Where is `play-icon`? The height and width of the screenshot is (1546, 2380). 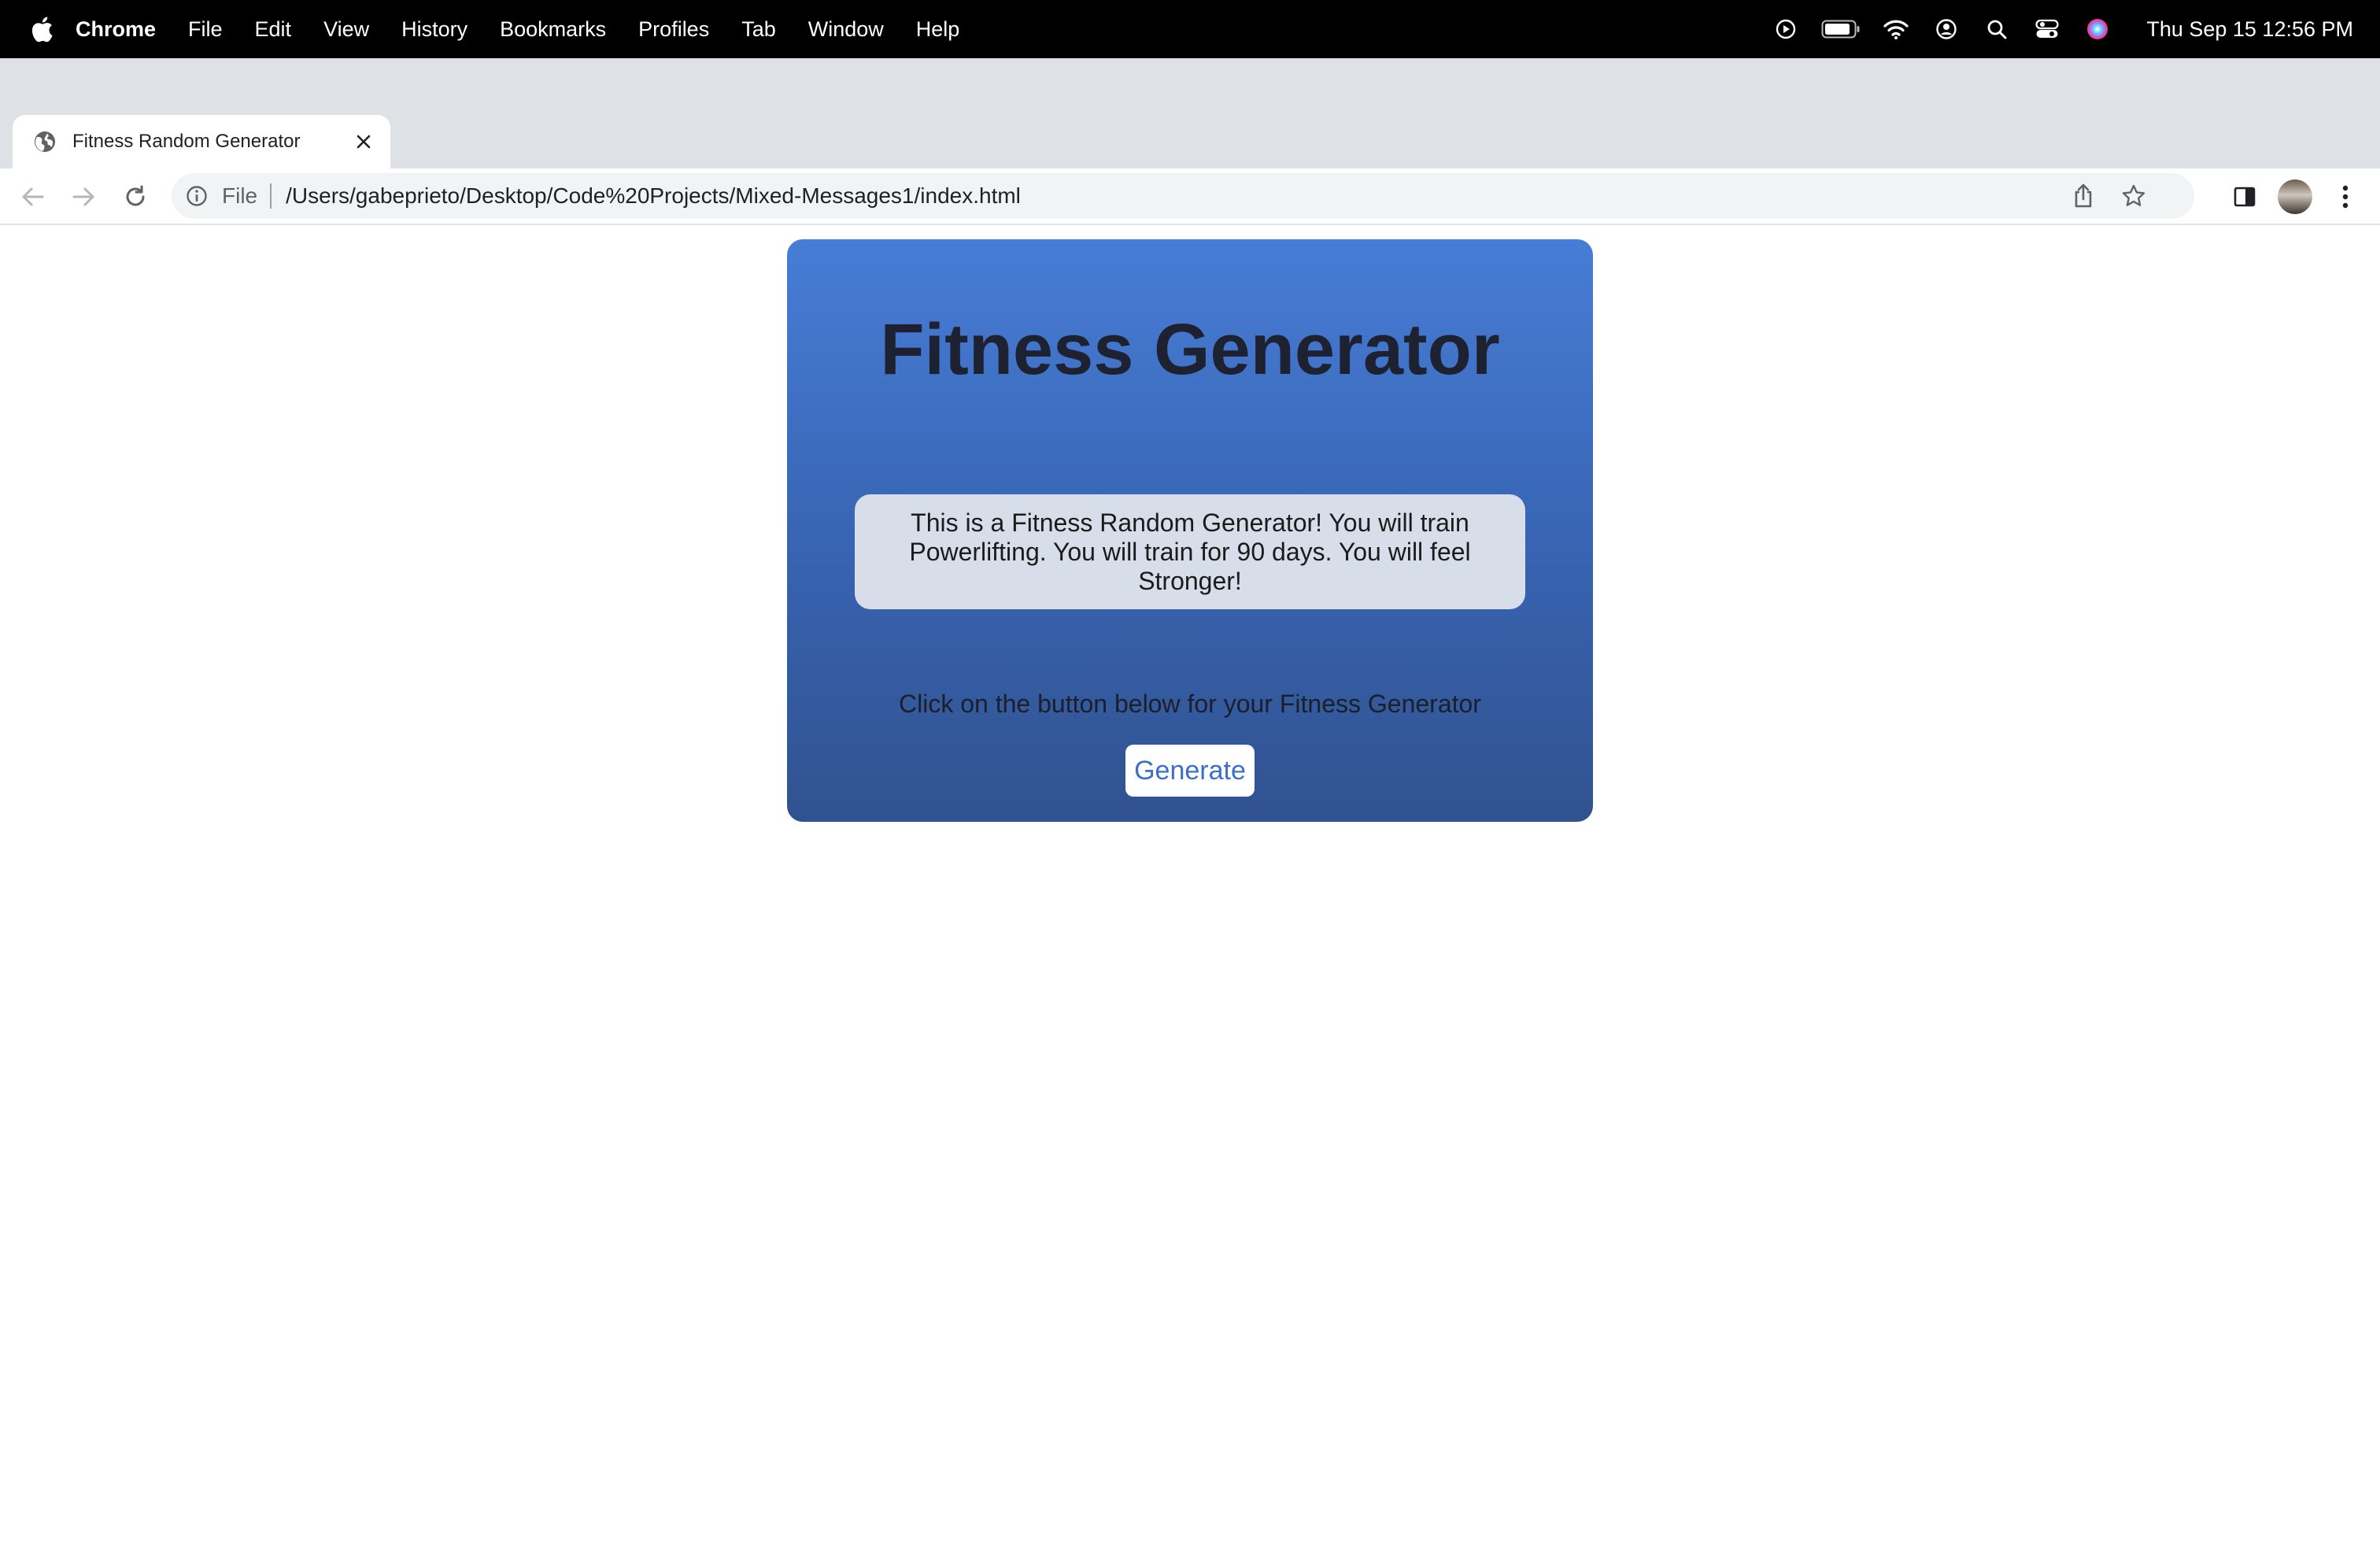 play-icon is located at coordinates (1786, 29).